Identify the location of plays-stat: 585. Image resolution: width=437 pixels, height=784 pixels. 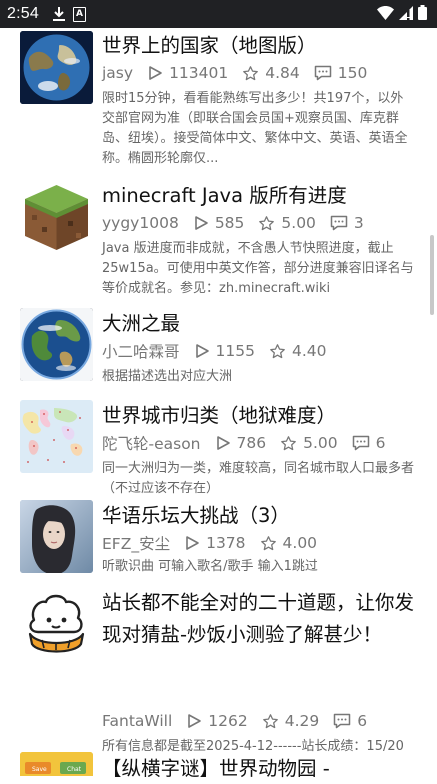
(219, 223).